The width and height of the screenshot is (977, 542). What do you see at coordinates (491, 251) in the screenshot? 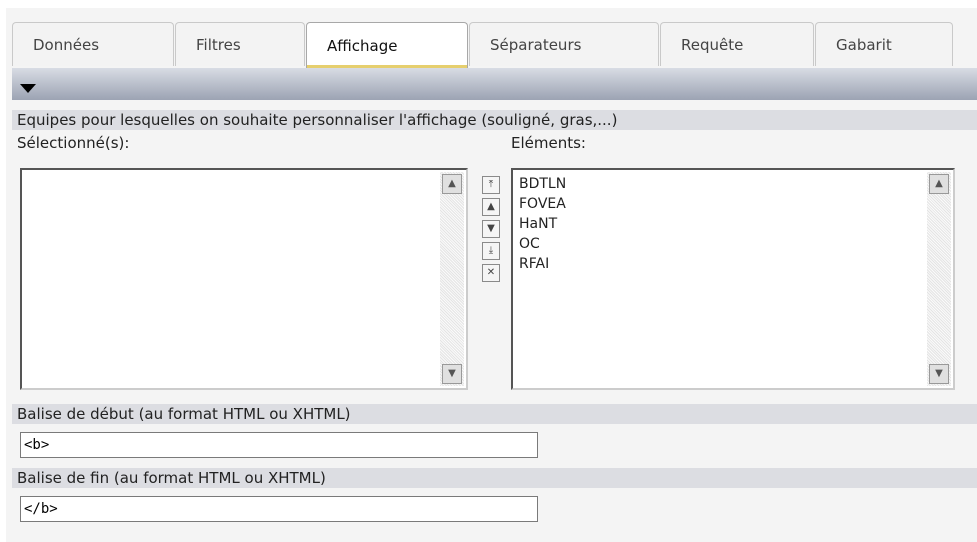
I see `move-bottom-icon: ⤓` at bounding box center [491, 251].